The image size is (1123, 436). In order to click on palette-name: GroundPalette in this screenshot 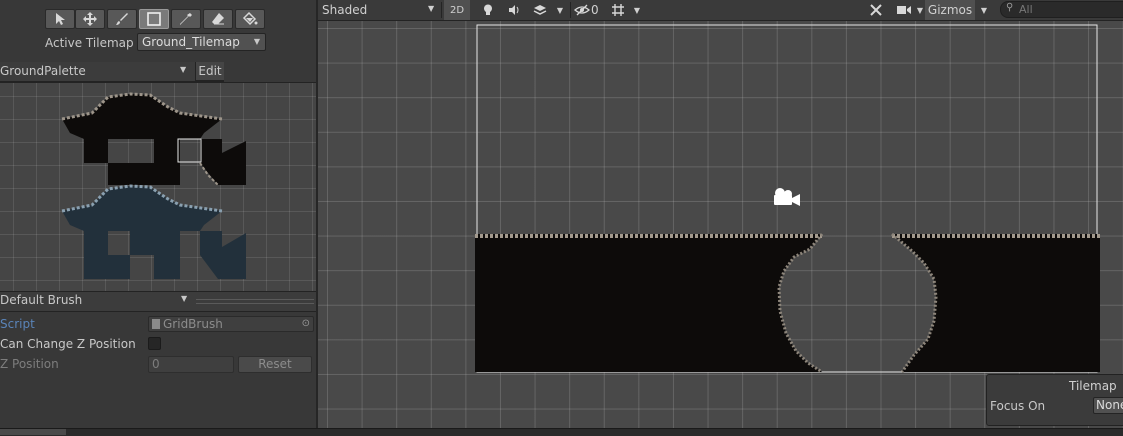, I will do `click(43, 71)`.